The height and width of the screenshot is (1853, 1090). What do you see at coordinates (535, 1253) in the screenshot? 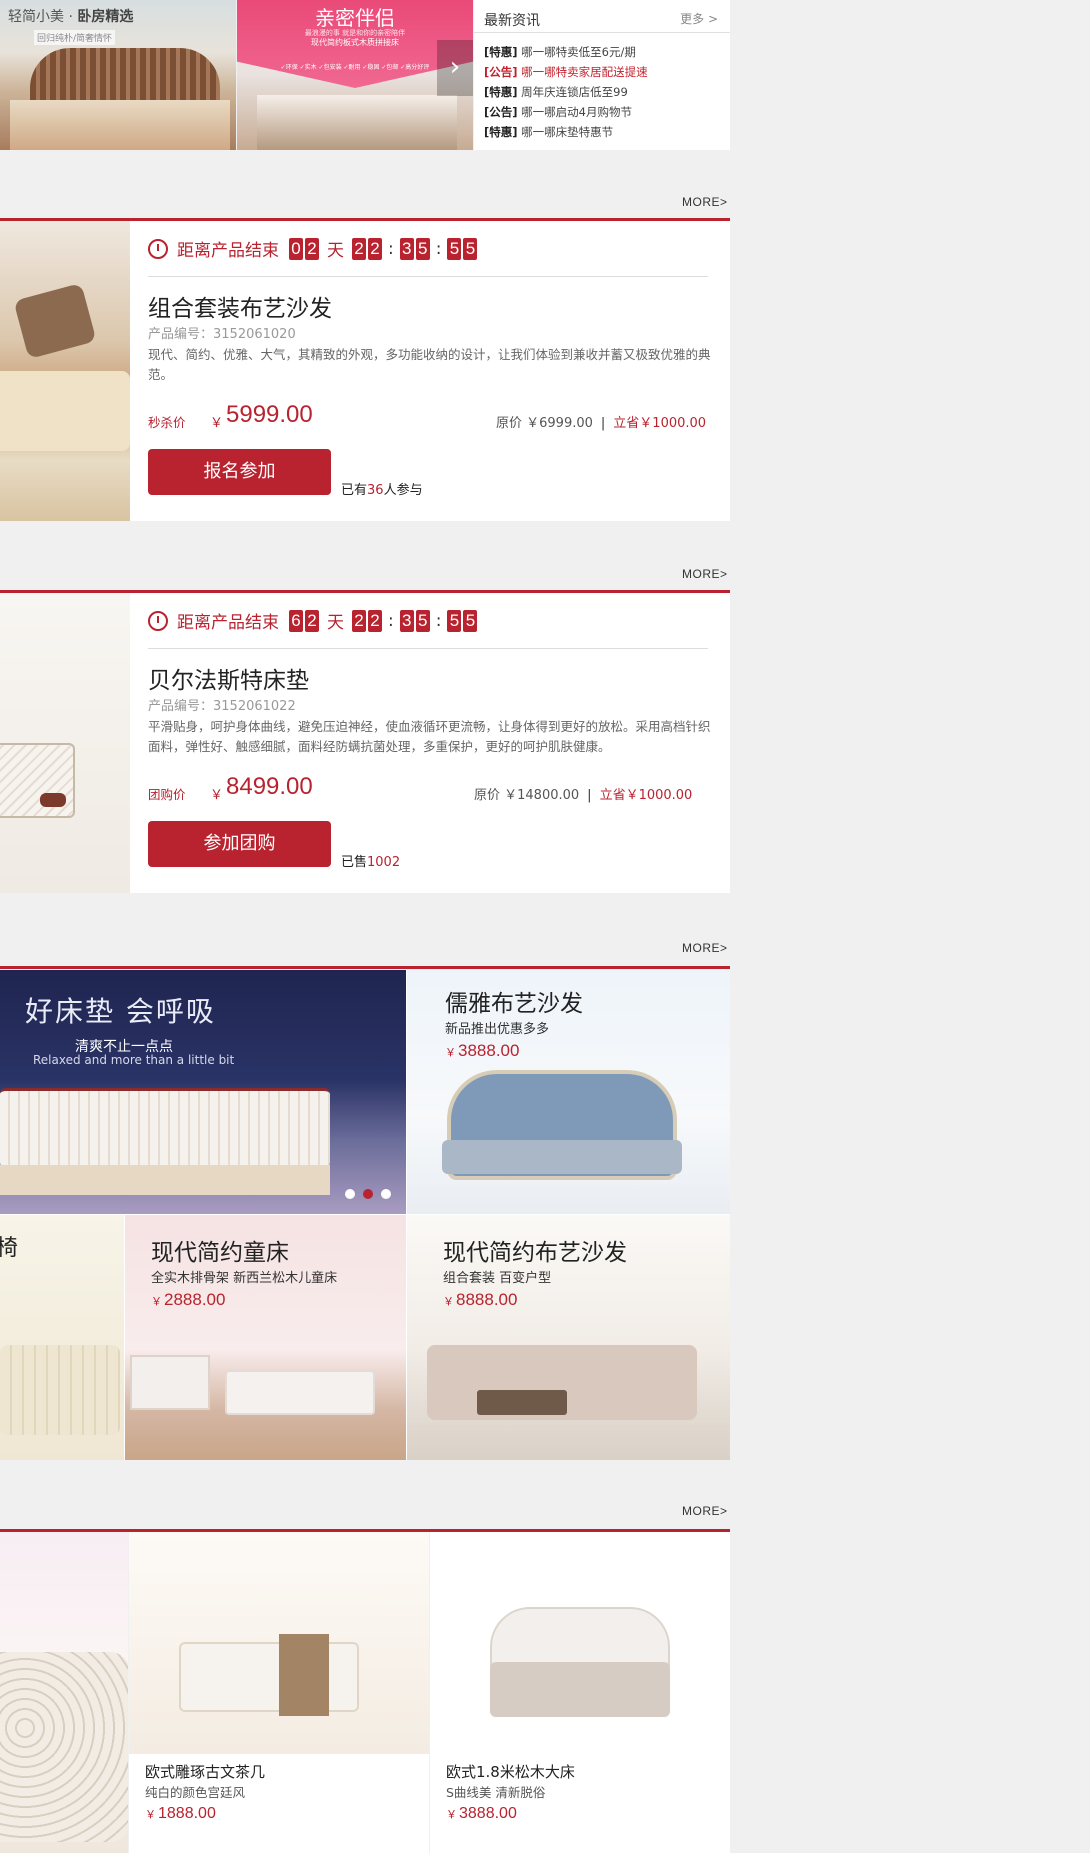
I see `promo-title: 现代简约布艺沙发` at bounding box center [535, 1253].